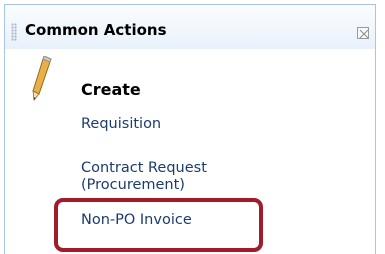  I want to click on non-po-invoice-link: Non-PO Invoice, so click(136, 220).